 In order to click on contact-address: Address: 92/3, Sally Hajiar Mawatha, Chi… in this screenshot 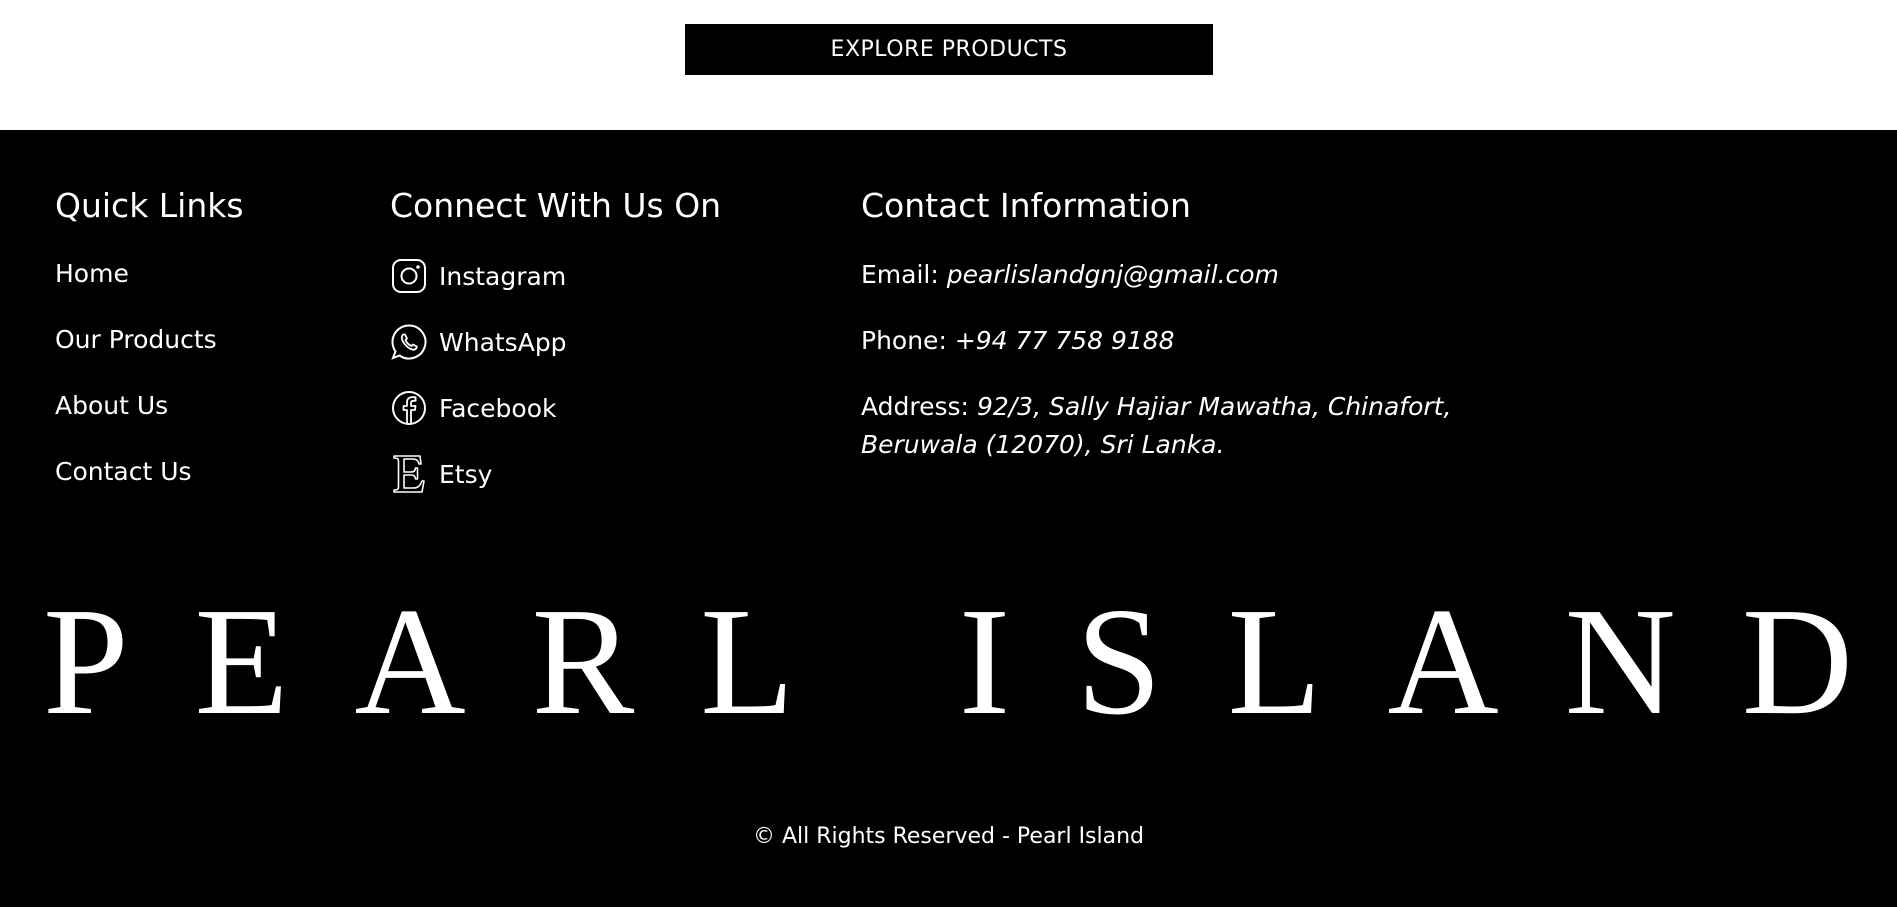, I will do `click(1156, 426)`.